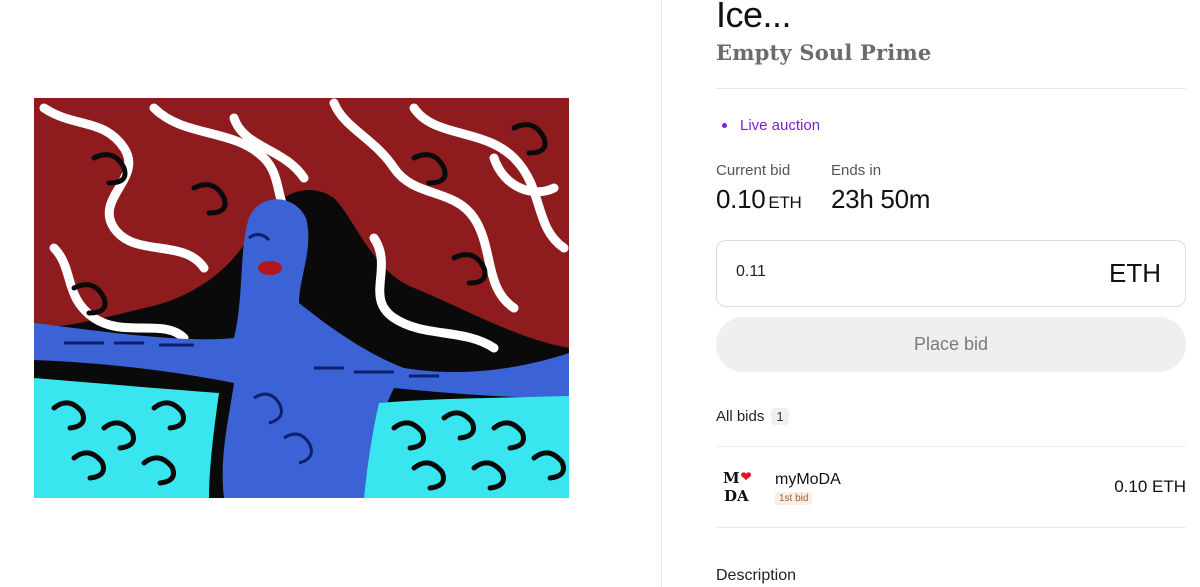 The height and width of the screenshot is (587, 1200). Describe the element at coordinates (741, 199) in the screenshot. I see `current-bid-amount: 0.10` at that location.